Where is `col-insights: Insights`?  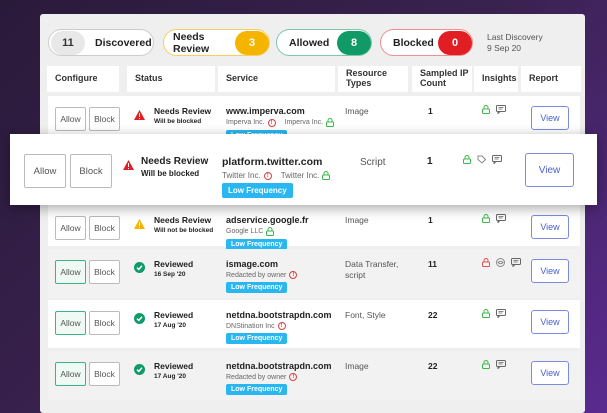 col-insights: Insights is located at coordinates (496, 79).